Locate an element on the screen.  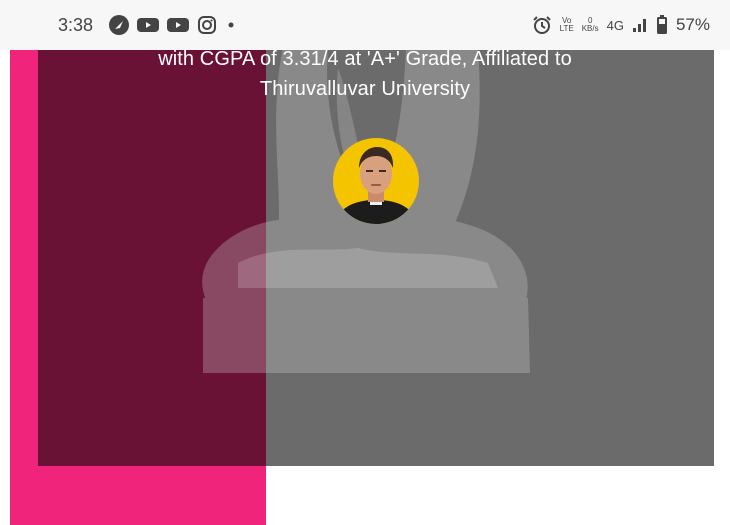
network-type: 4G is located at coordinates (615, 25).